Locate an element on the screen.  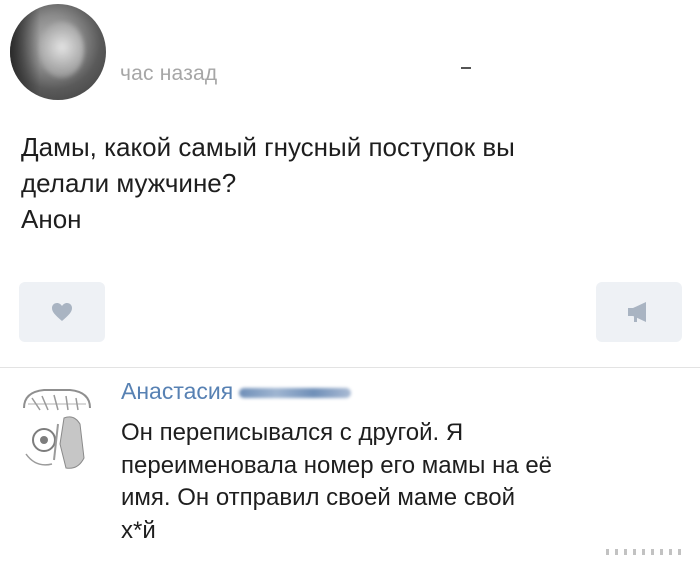
user-avatar-icon is located at coordinates (58, 52).